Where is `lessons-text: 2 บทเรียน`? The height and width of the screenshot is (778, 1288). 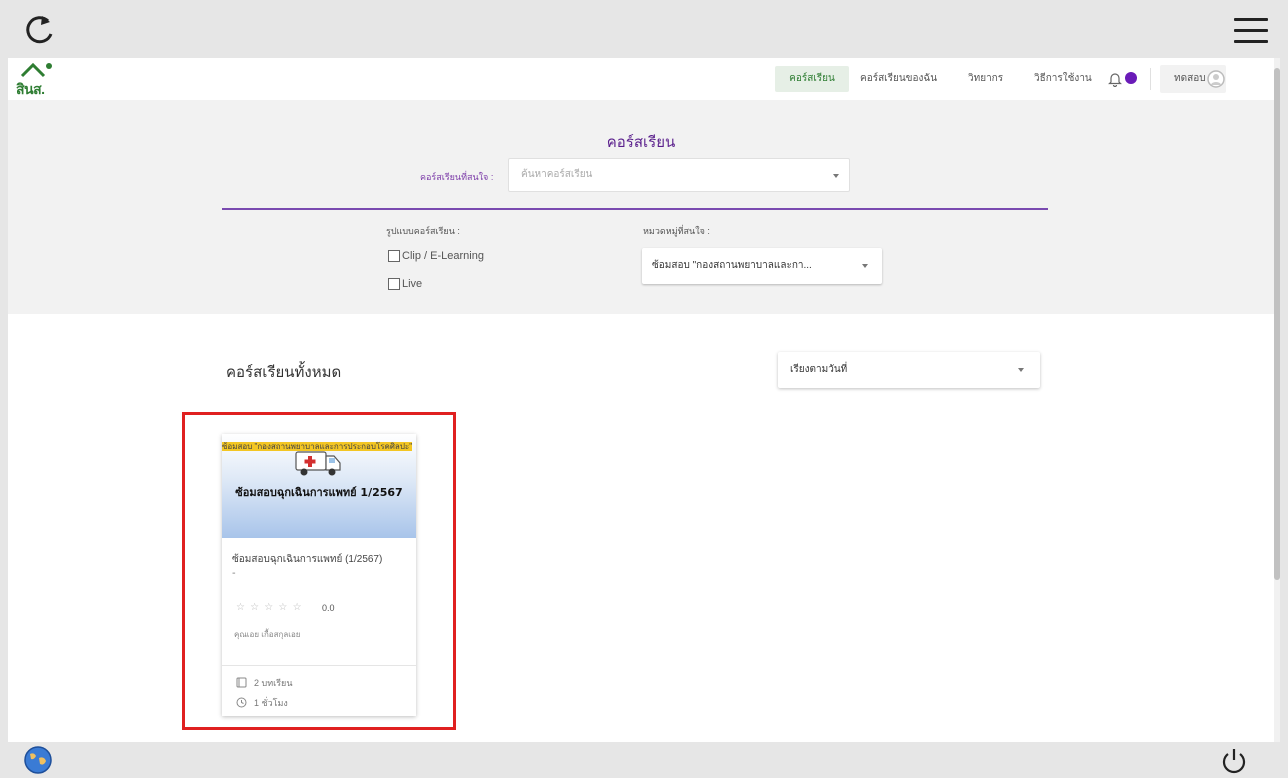
lessons-text: 2 บทเรียน is located at coordinates (273, 683).